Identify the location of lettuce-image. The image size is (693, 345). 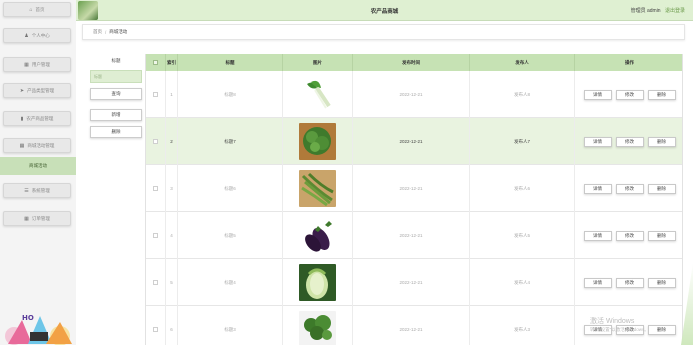
(317, 141).